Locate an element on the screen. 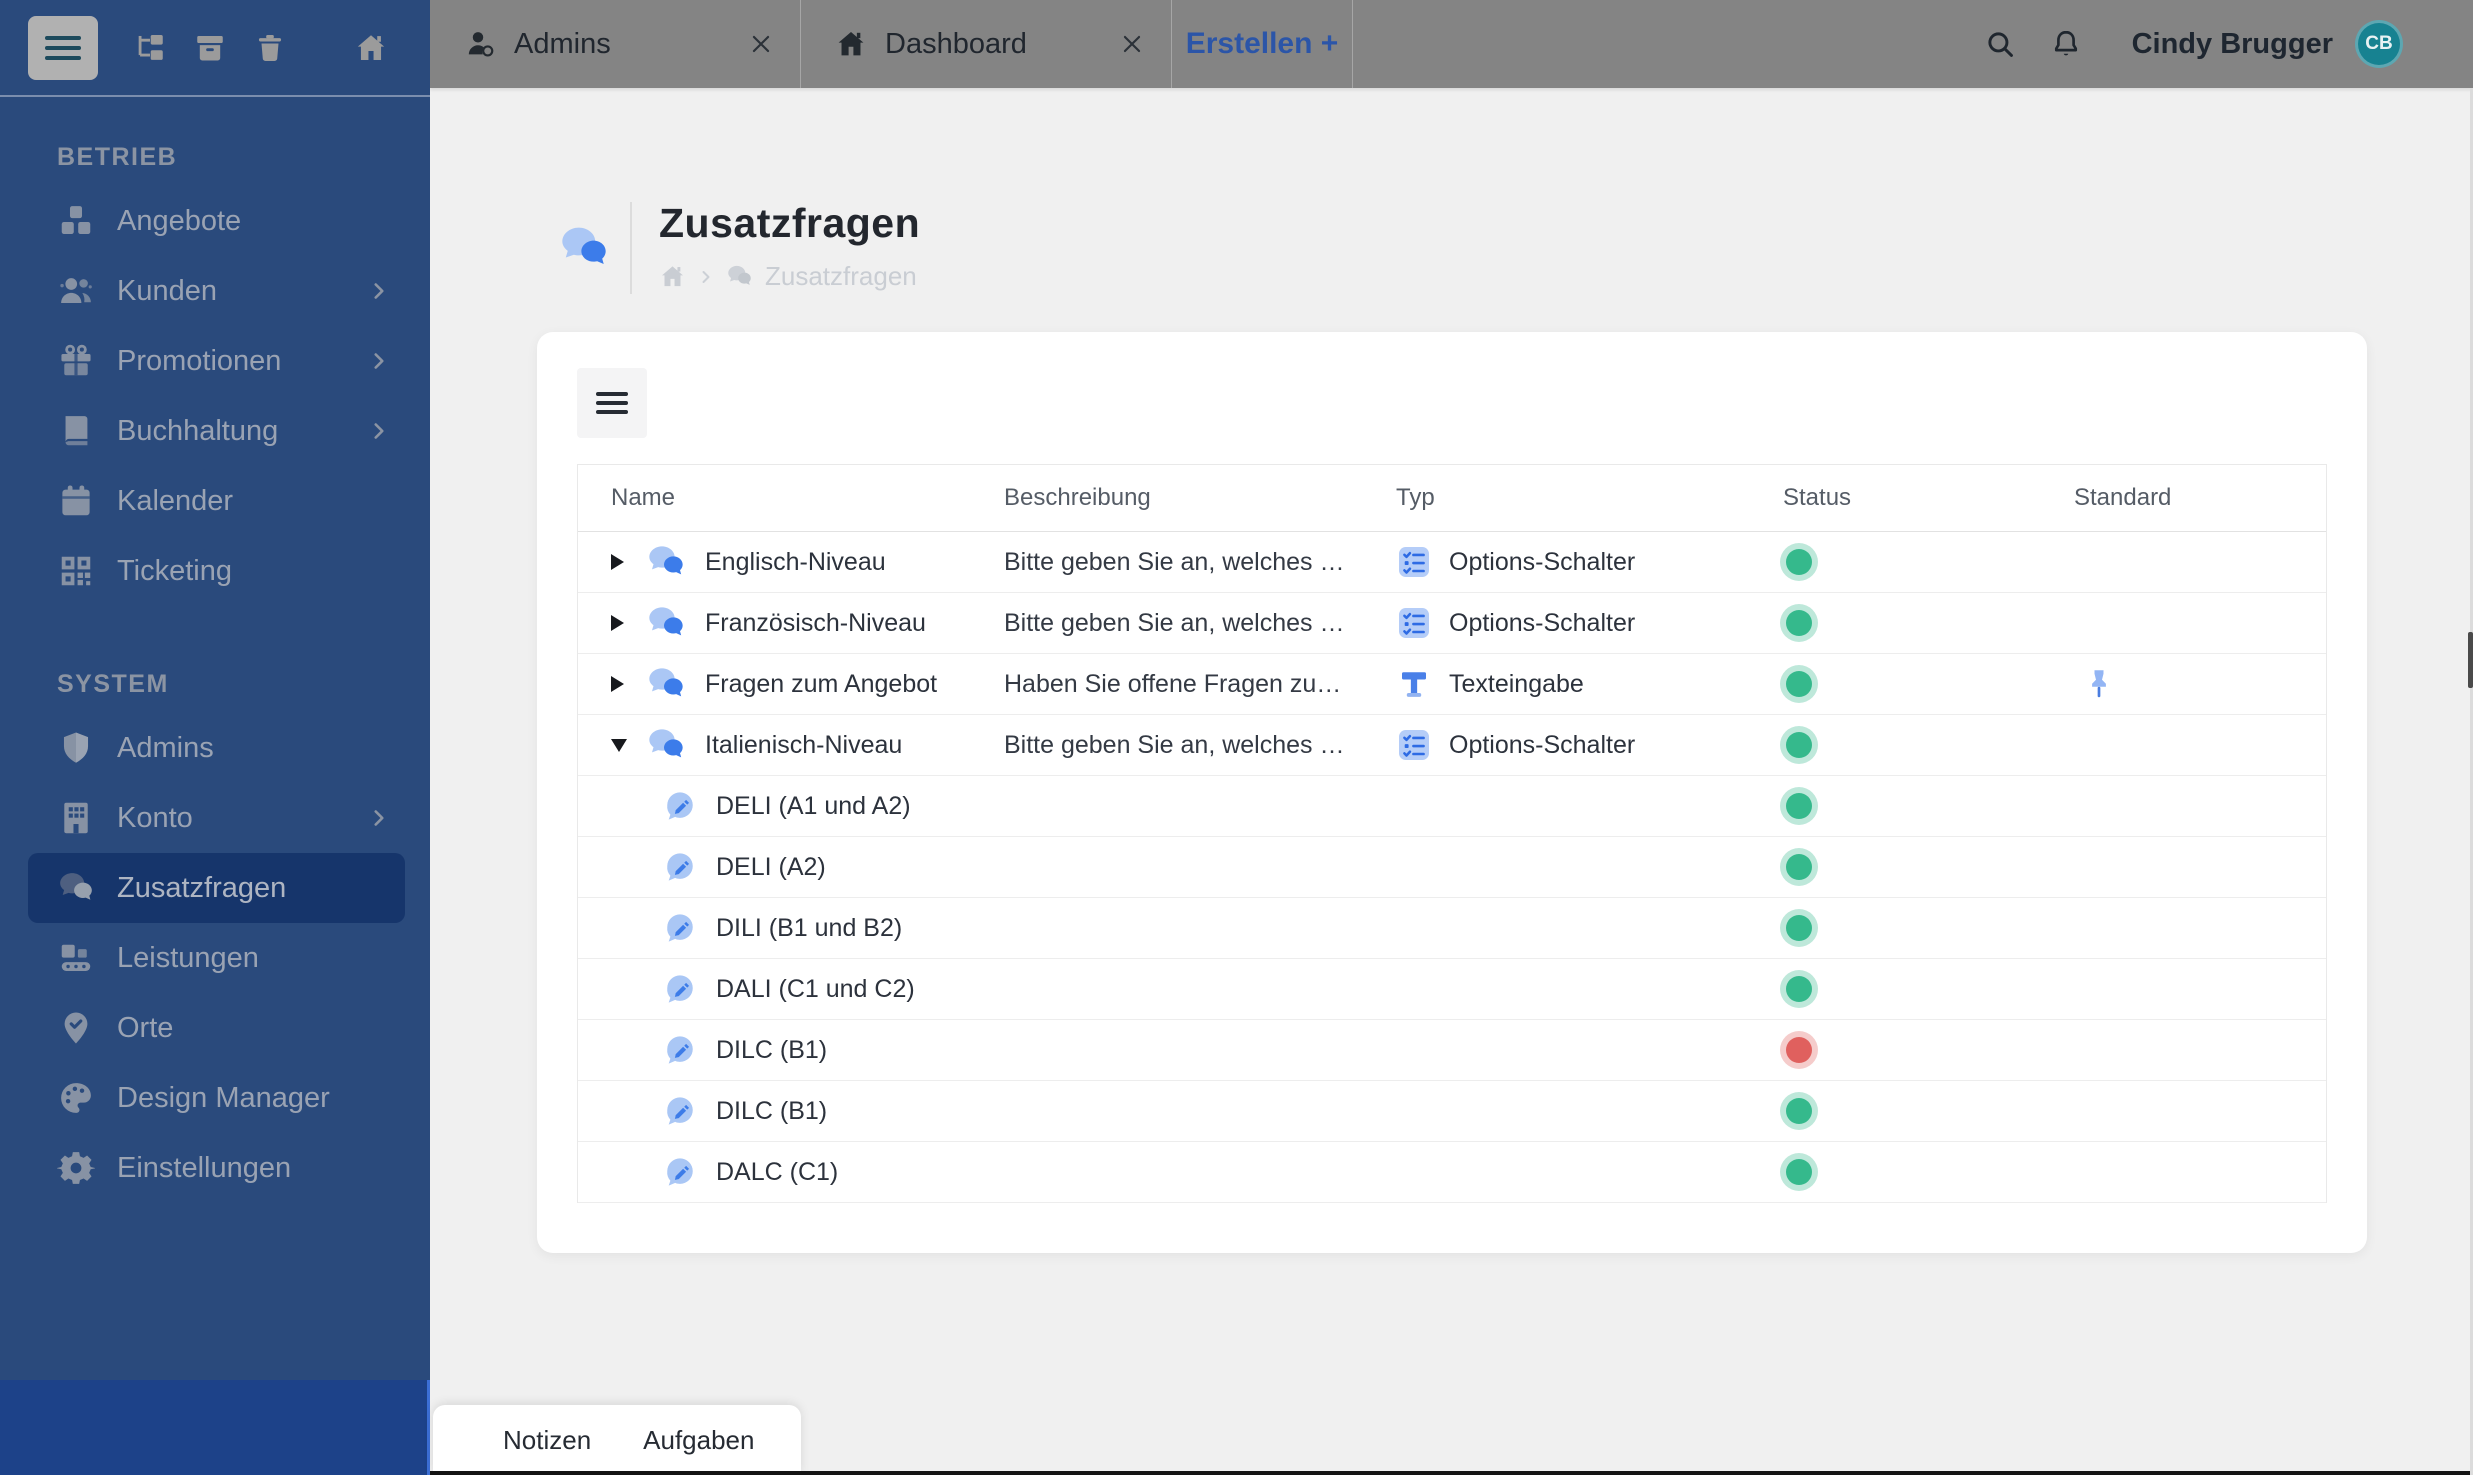  row-type-label: Texteingabe is located at coordinates (1516, 683).